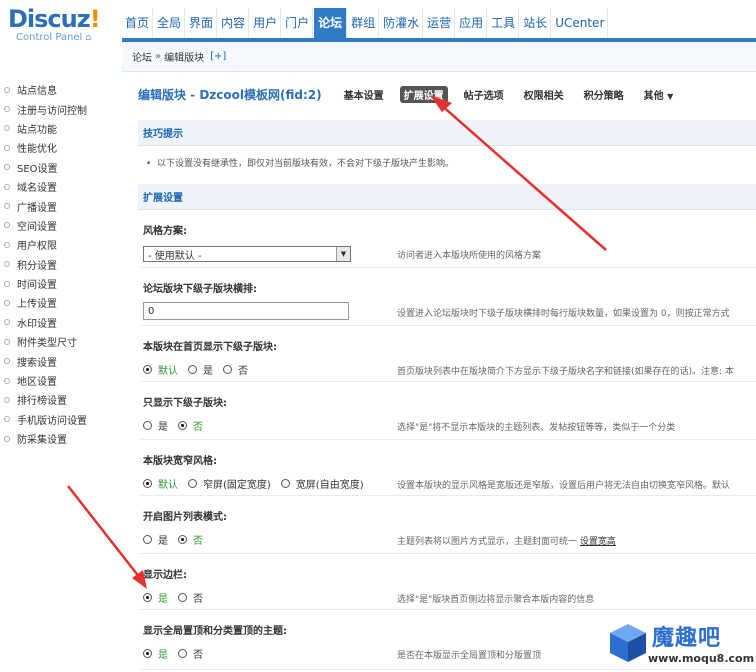 Image resolution: width=756 pixels, height=672 pixels. Describe the element at coordinates (439, 57) in the screenshot. I see `breadcrumb: 论坛 » 编辑版块 [+]` at that location.